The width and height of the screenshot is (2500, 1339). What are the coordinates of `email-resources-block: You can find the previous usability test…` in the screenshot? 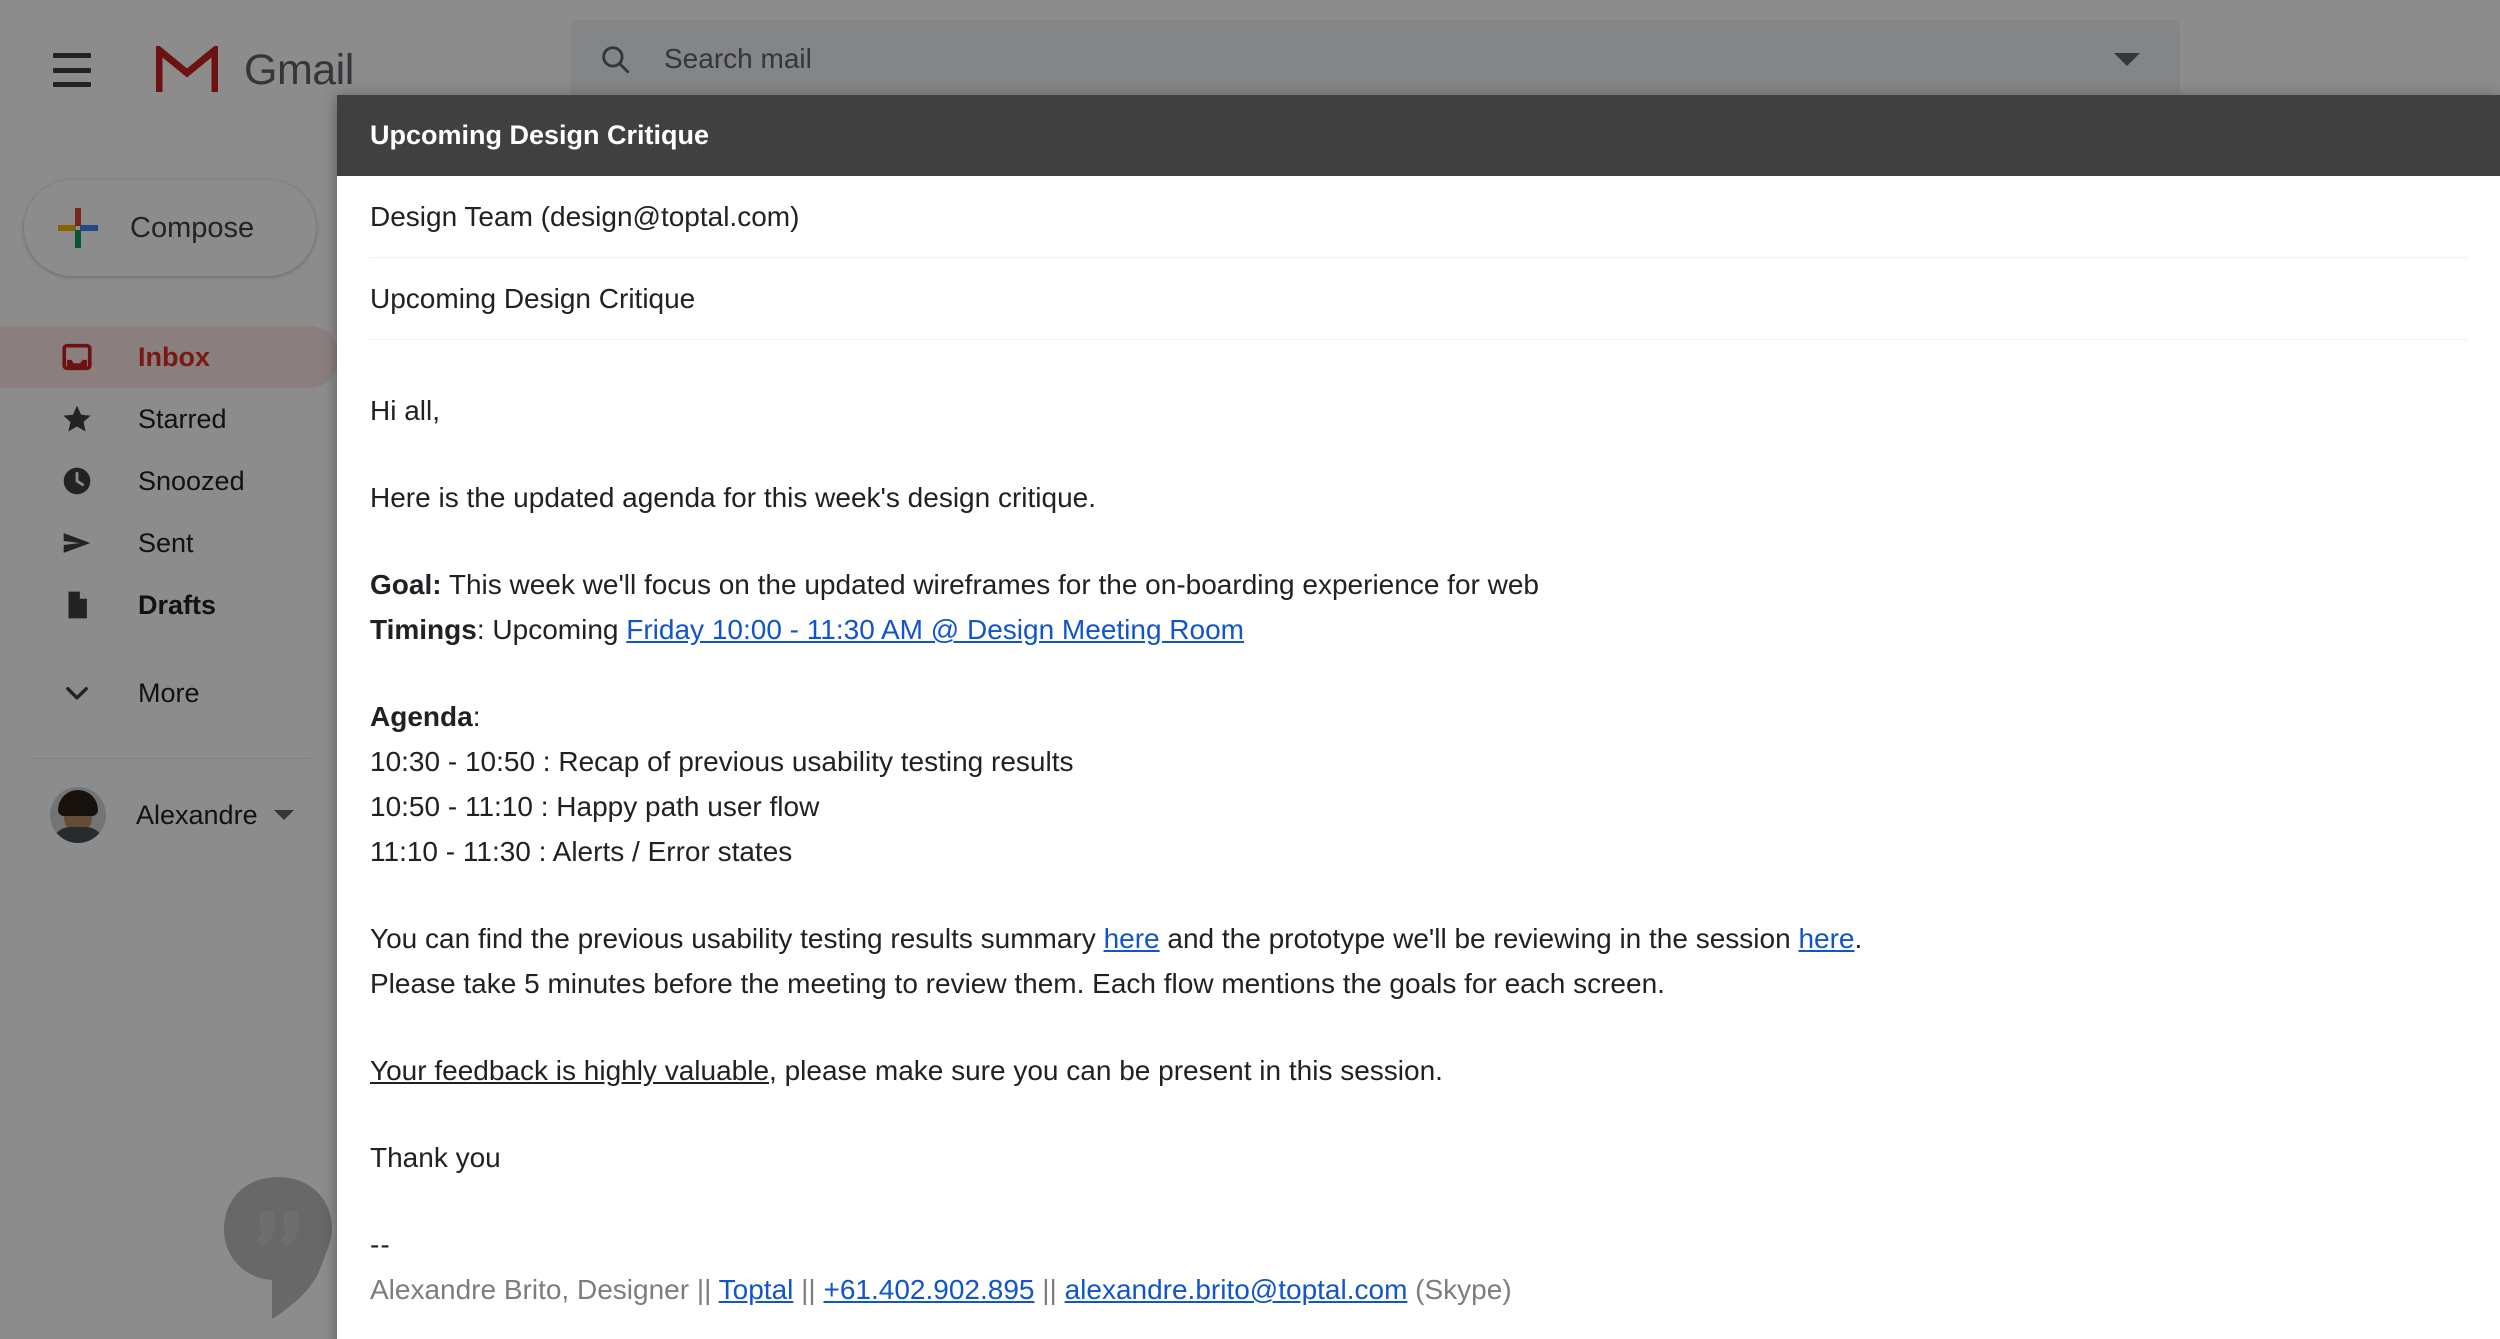 It's located at (1418, 961).